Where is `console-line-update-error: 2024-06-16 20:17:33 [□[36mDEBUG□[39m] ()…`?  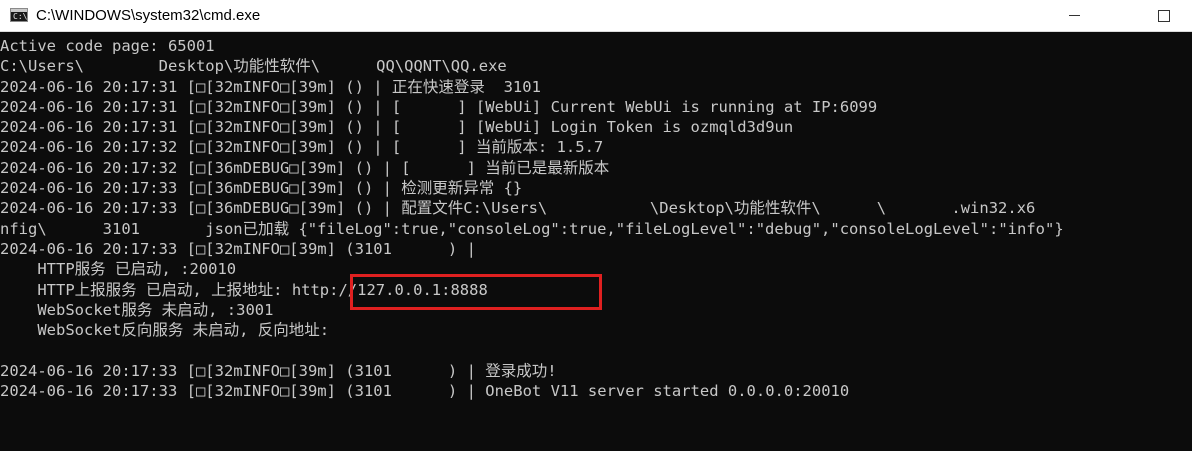 console-line-update-error: 2024-06-16 20:17:33 [□[36mDEBUG□[39m] ()… is located at coordinates (261, 188).